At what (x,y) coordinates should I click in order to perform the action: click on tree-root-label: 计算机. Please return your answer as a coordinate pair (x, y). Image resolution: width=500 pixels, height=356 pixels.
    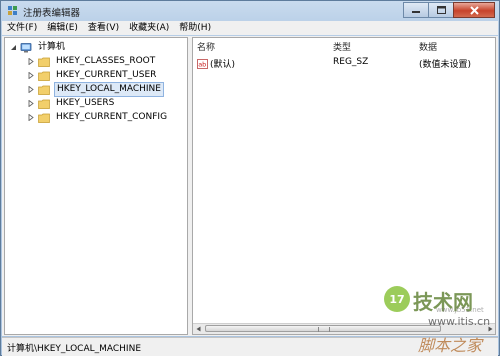
    Looking at the image, I should click on (52, 47).